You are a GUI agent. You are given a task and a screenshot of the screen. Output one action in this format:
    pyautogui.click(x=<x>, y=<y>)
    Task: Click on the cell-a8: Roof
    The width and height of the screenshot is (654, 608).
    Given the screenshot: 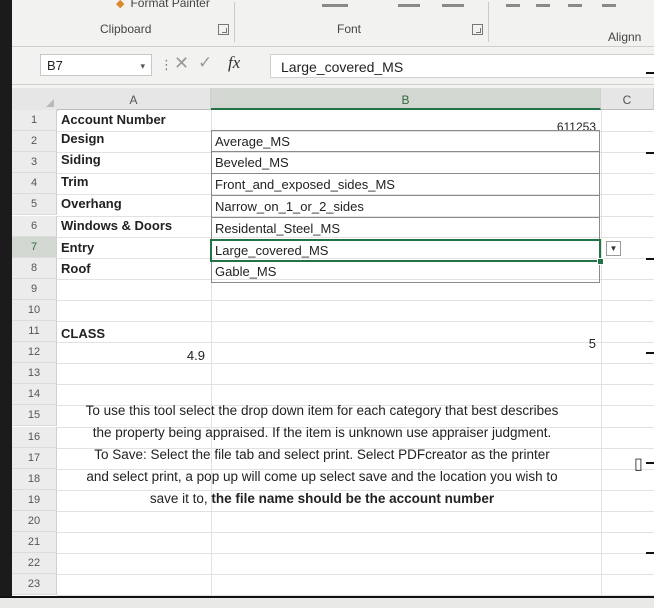 What is the action you would take?
    pyautogui.click(x=76, y=268)
    